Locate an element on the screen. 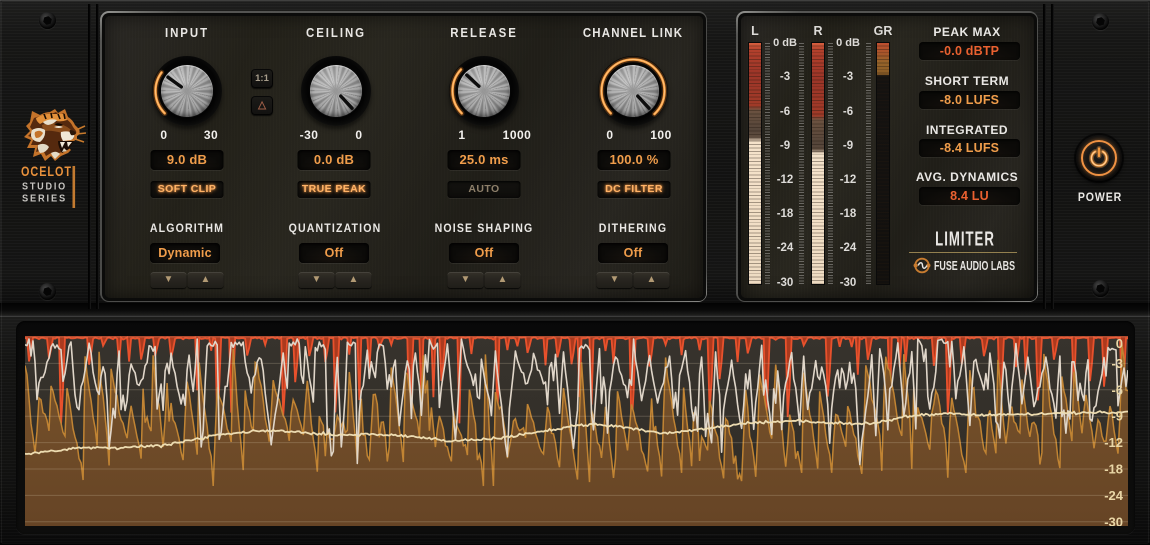  svg-text: -3 is located at coordinates (1117, 363).